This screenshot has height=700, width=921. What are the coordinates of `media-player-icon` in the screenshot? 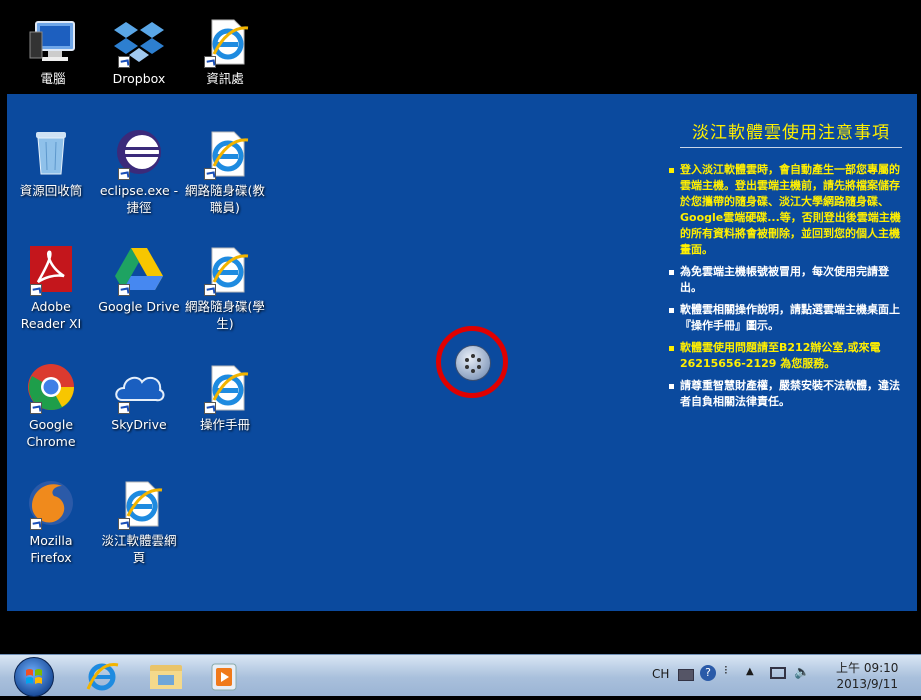 It's located at (224, 677).